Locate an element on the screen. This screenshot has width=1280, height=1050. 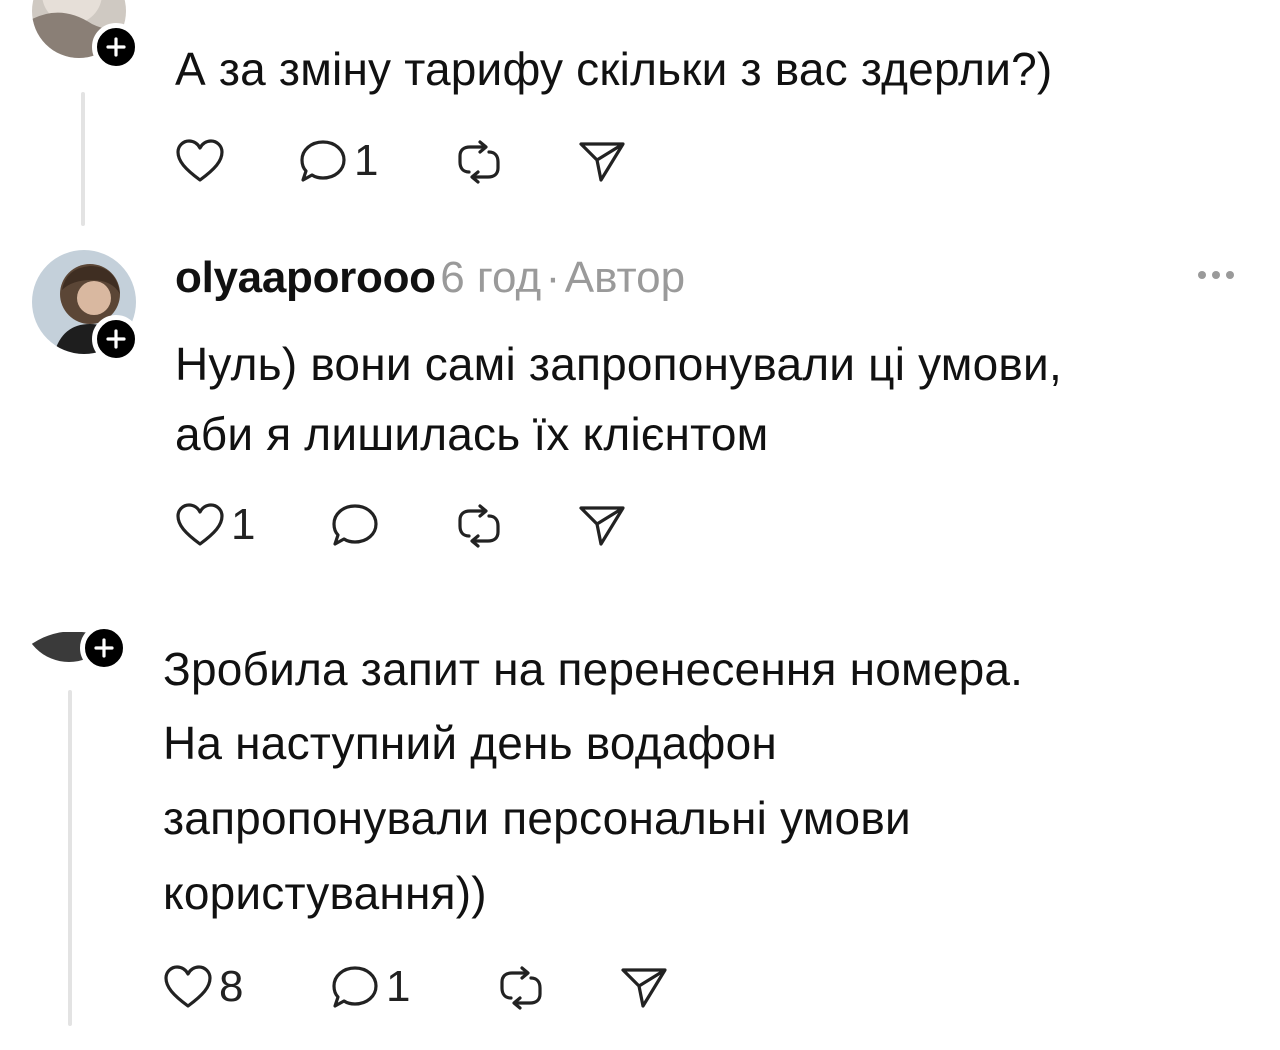
reply-button is located at coordinates (358, 525).